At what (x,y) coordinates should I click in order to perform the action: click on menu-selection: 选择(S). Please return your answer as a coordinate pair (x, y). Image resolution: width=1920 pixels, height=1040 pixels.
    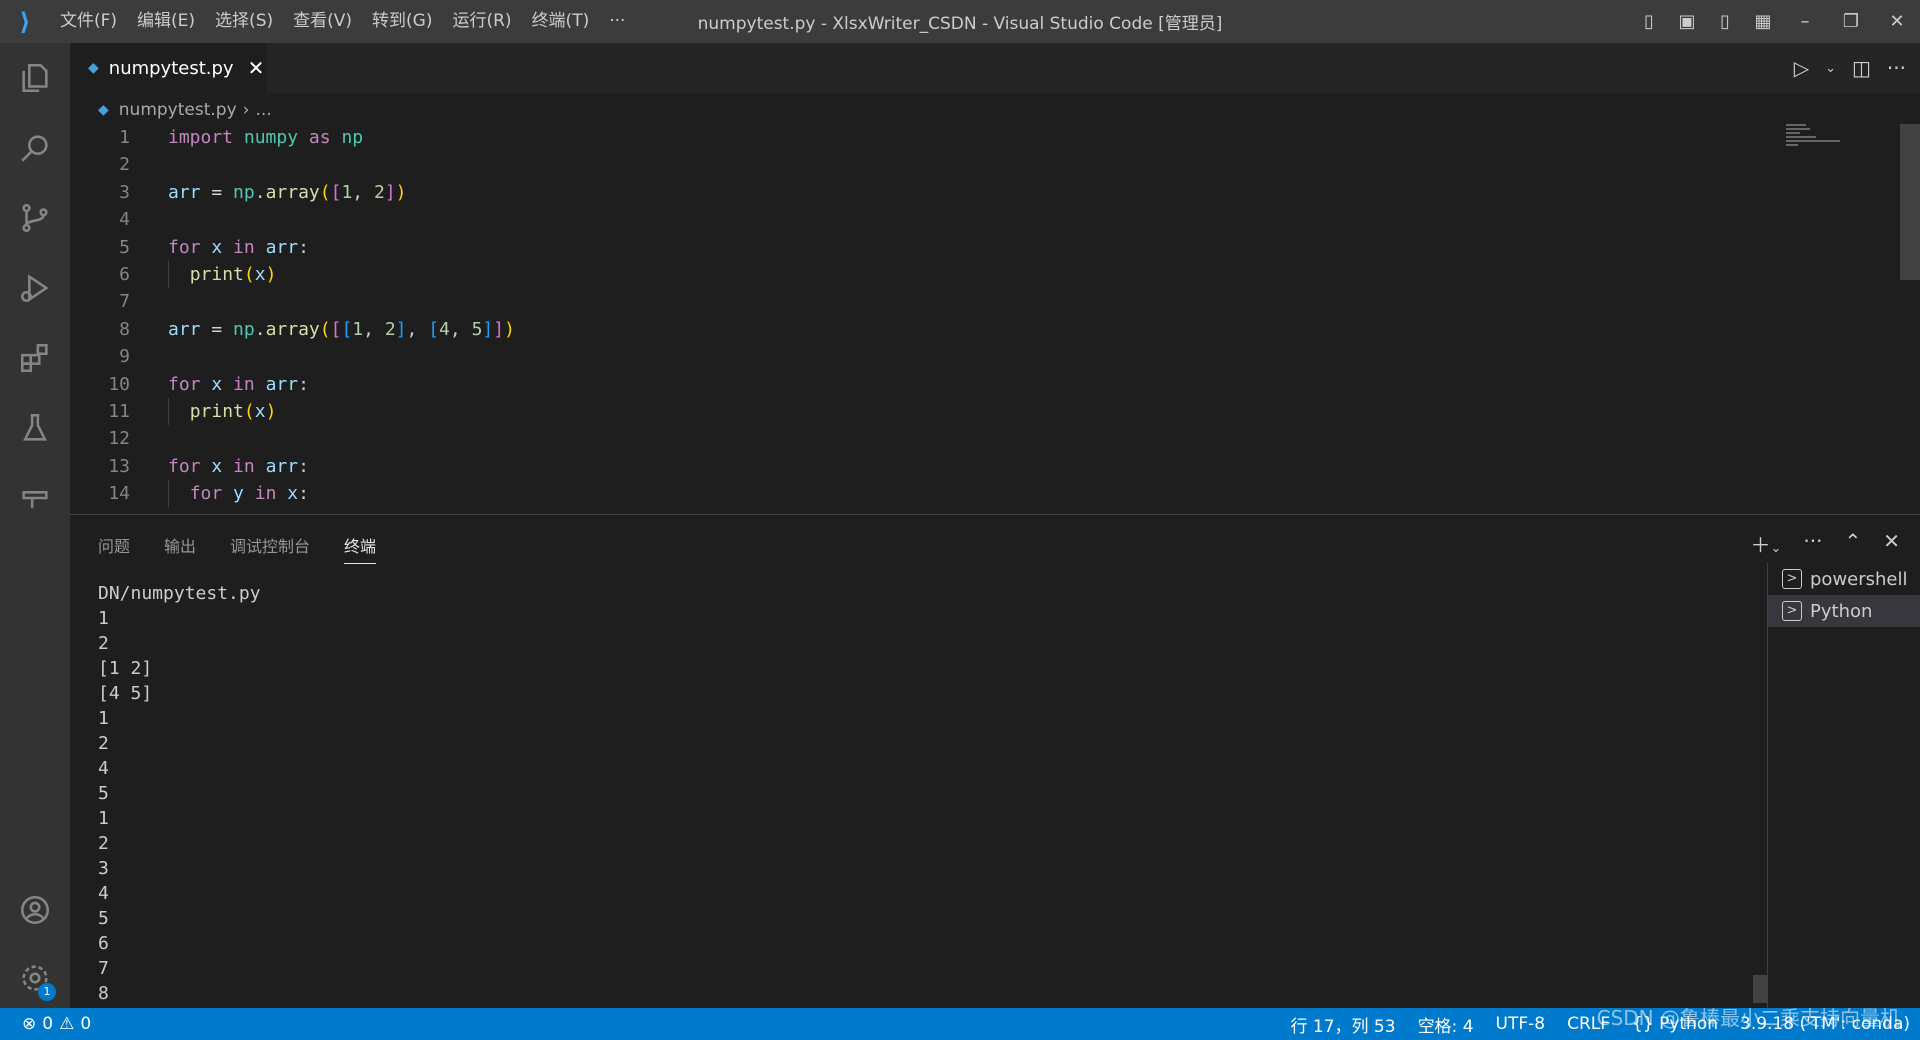
    Looking at the image, I should click on (244, 21).